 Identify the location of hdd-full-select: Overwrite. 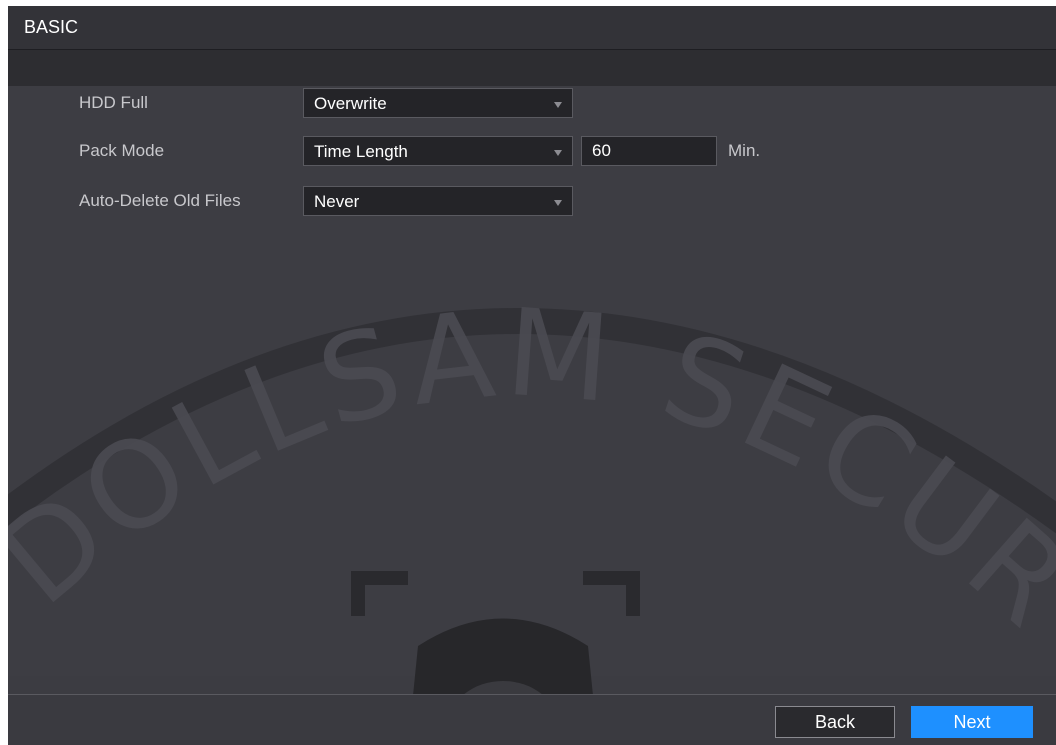
(438, 103).